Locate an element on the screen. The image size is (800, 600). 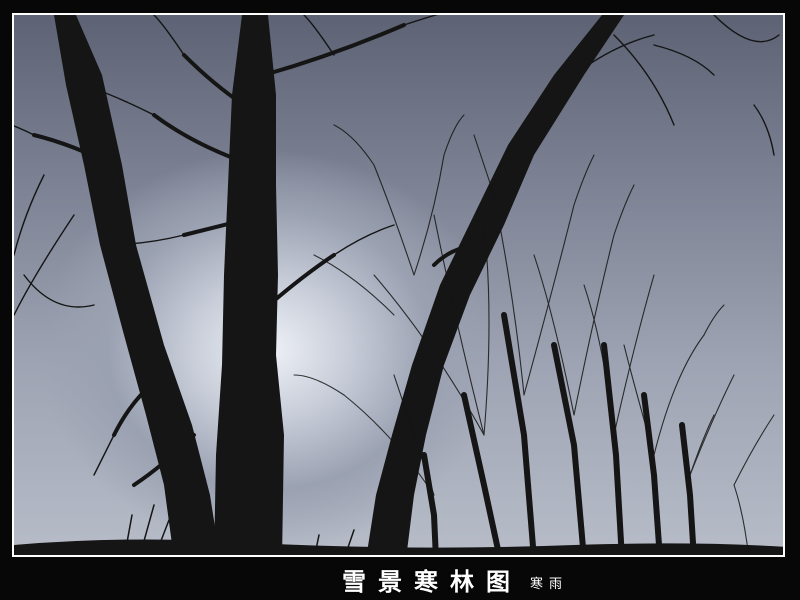
caption: 雪景寒林图 寒雨 is located at coordinates (400, 579).